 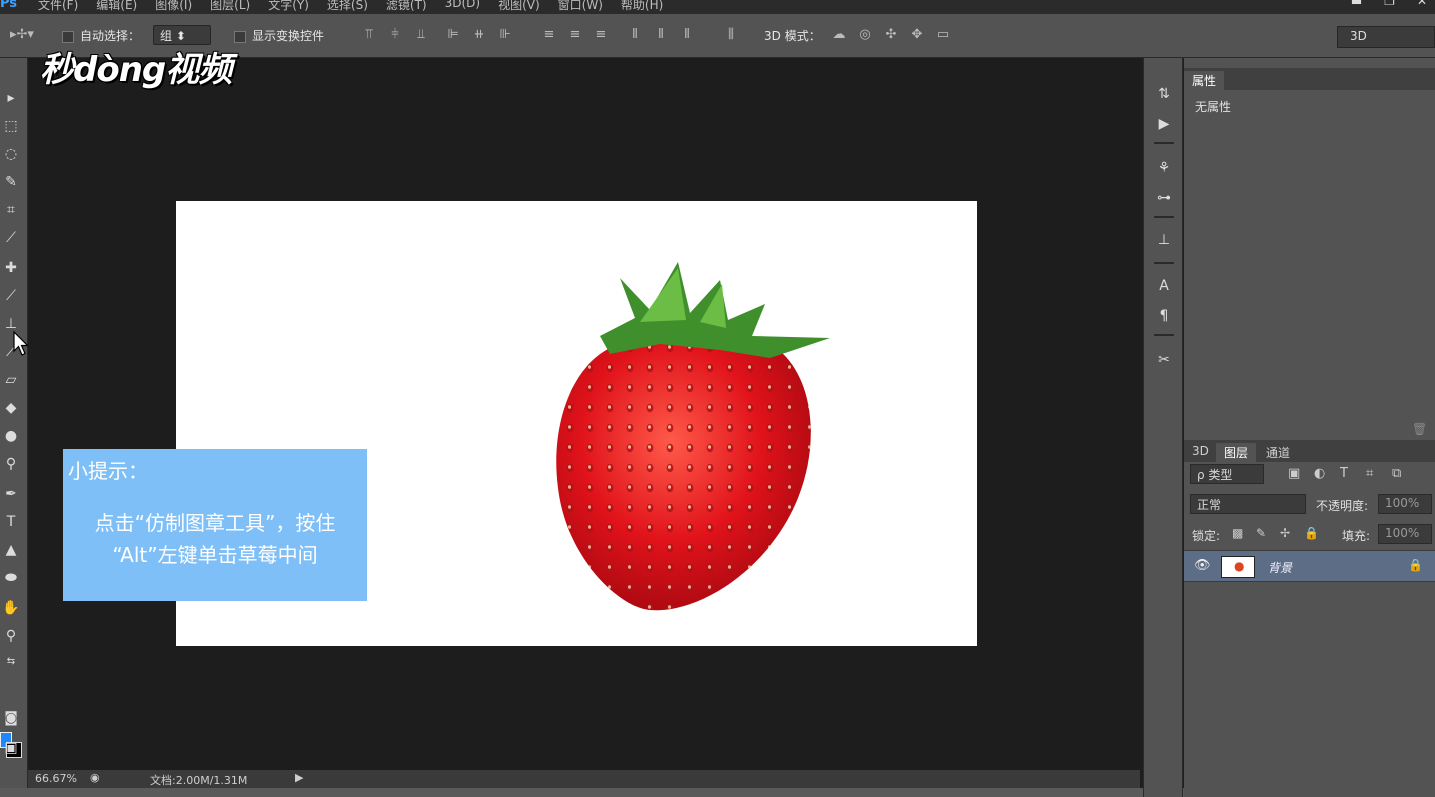 I want to click on filter-type-icon: T, so click(x=1344, y=473).